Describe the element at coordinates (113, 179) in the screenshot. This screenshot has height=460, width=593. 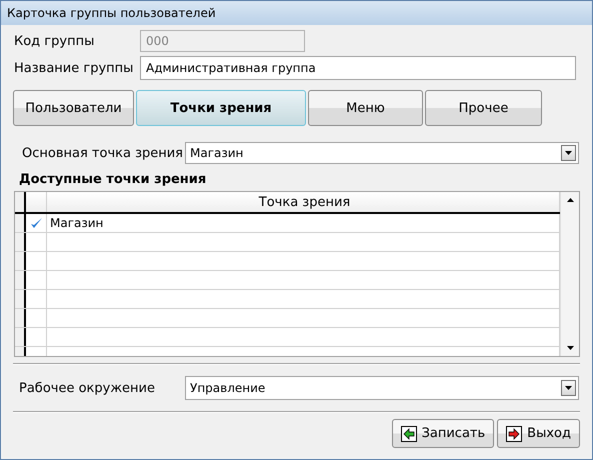
I see `section-heading: Доступные точки зрения` at that location.